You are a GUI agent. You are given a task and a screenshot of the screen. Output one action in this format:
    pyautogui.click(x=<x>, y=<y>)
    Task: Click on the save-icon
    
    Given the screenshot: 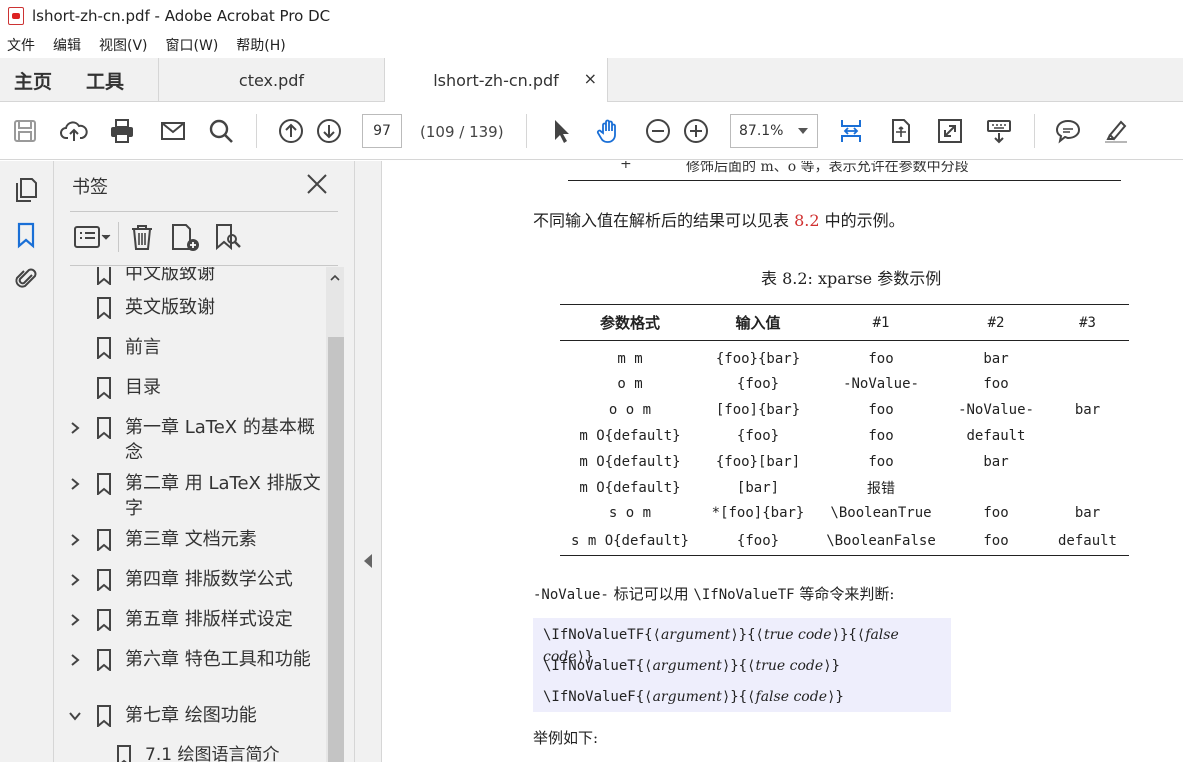 What is the action you would take?
    pyautogui.click(x=25, y=131)
    